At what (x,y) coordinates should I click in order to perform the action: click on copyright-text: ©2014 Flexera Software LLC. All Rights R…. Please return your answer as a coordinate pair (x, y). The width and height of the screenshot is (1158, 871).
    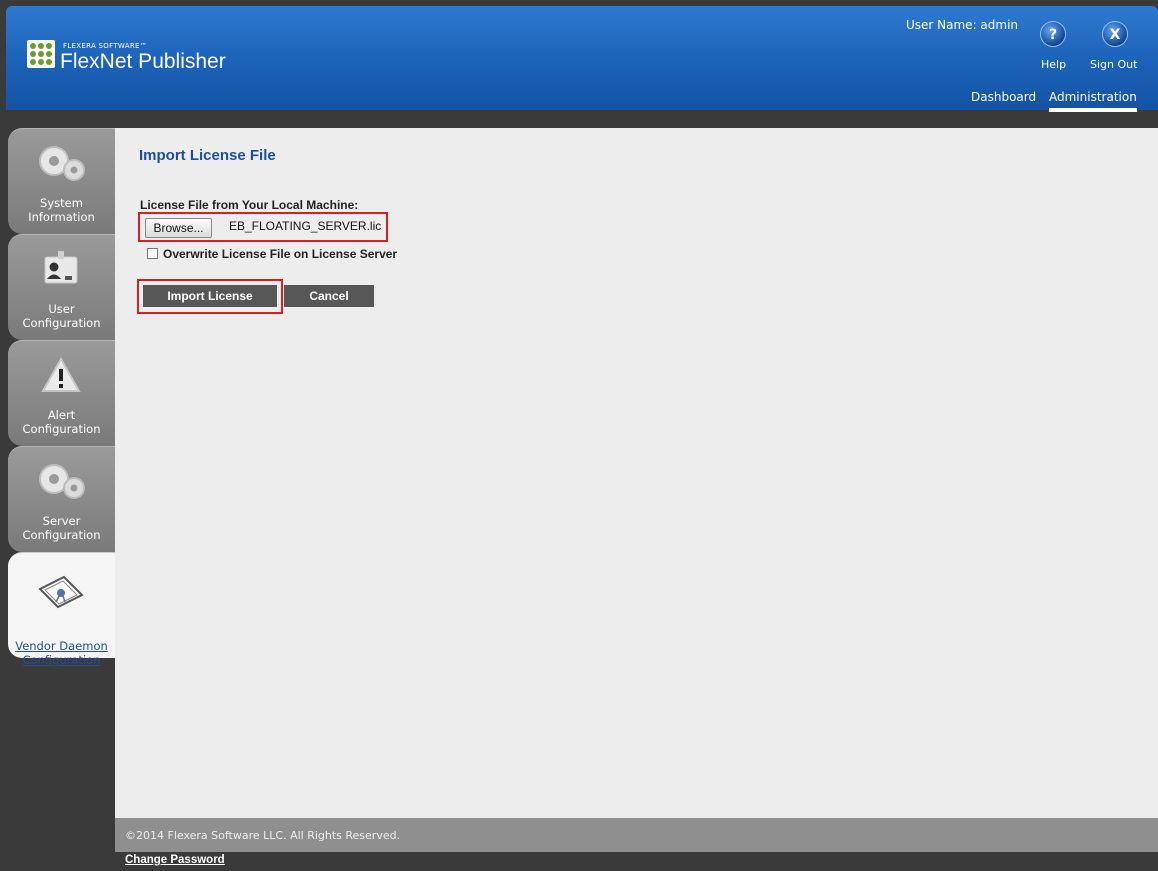
    Looking at the image, I should click on (263, 835).